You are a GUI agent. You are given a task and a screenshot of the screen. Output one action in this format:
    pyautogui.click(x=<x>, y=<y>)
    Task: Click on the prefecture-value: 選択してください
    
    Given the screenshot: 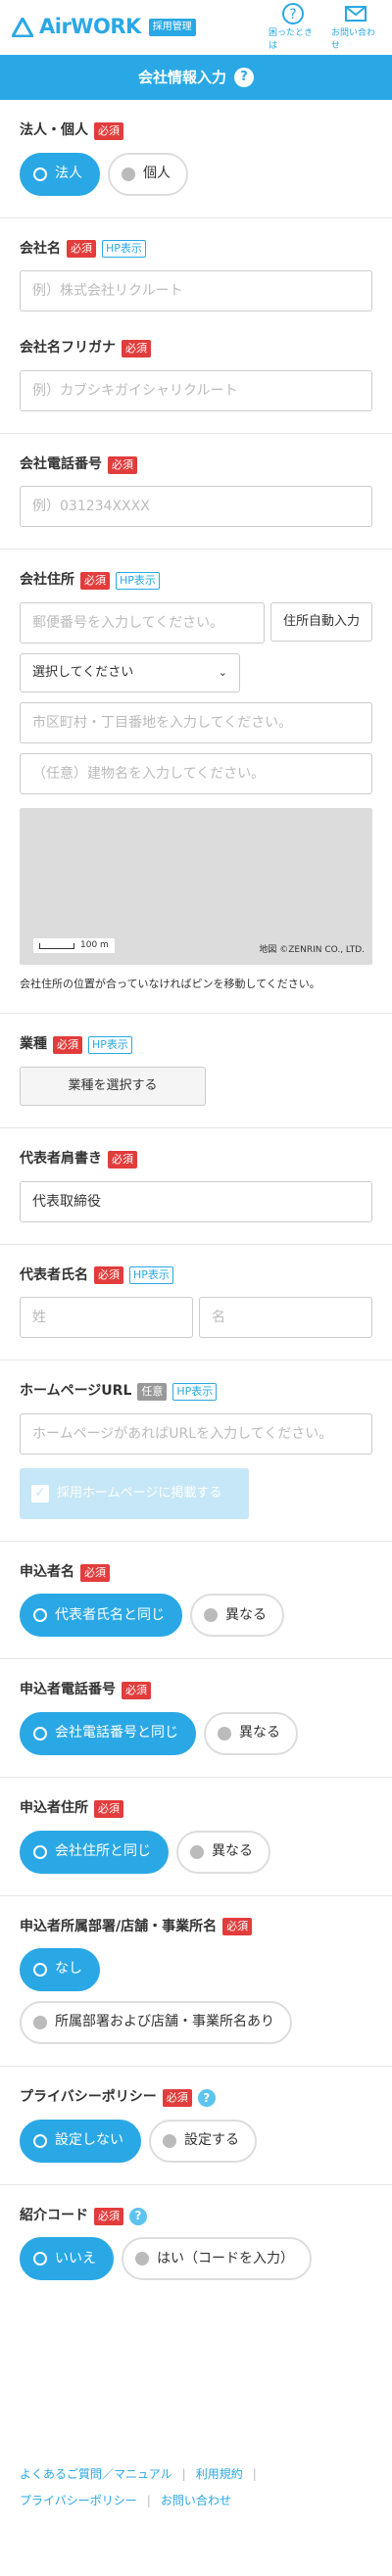 What is the action you would take?
    pyautogui.click(x=83, y=672)
    